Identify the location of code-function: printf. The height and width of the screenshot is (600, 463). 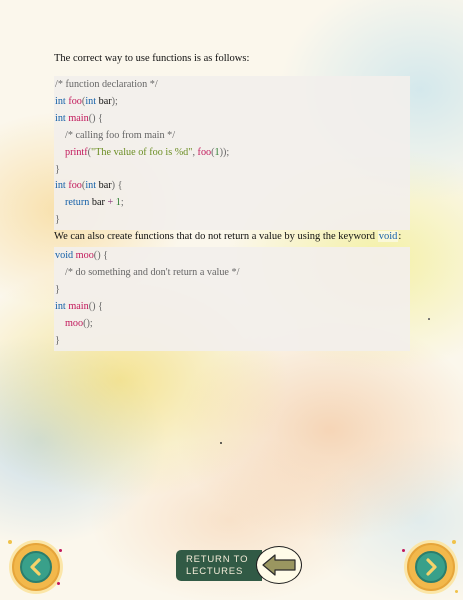
(76, 152).